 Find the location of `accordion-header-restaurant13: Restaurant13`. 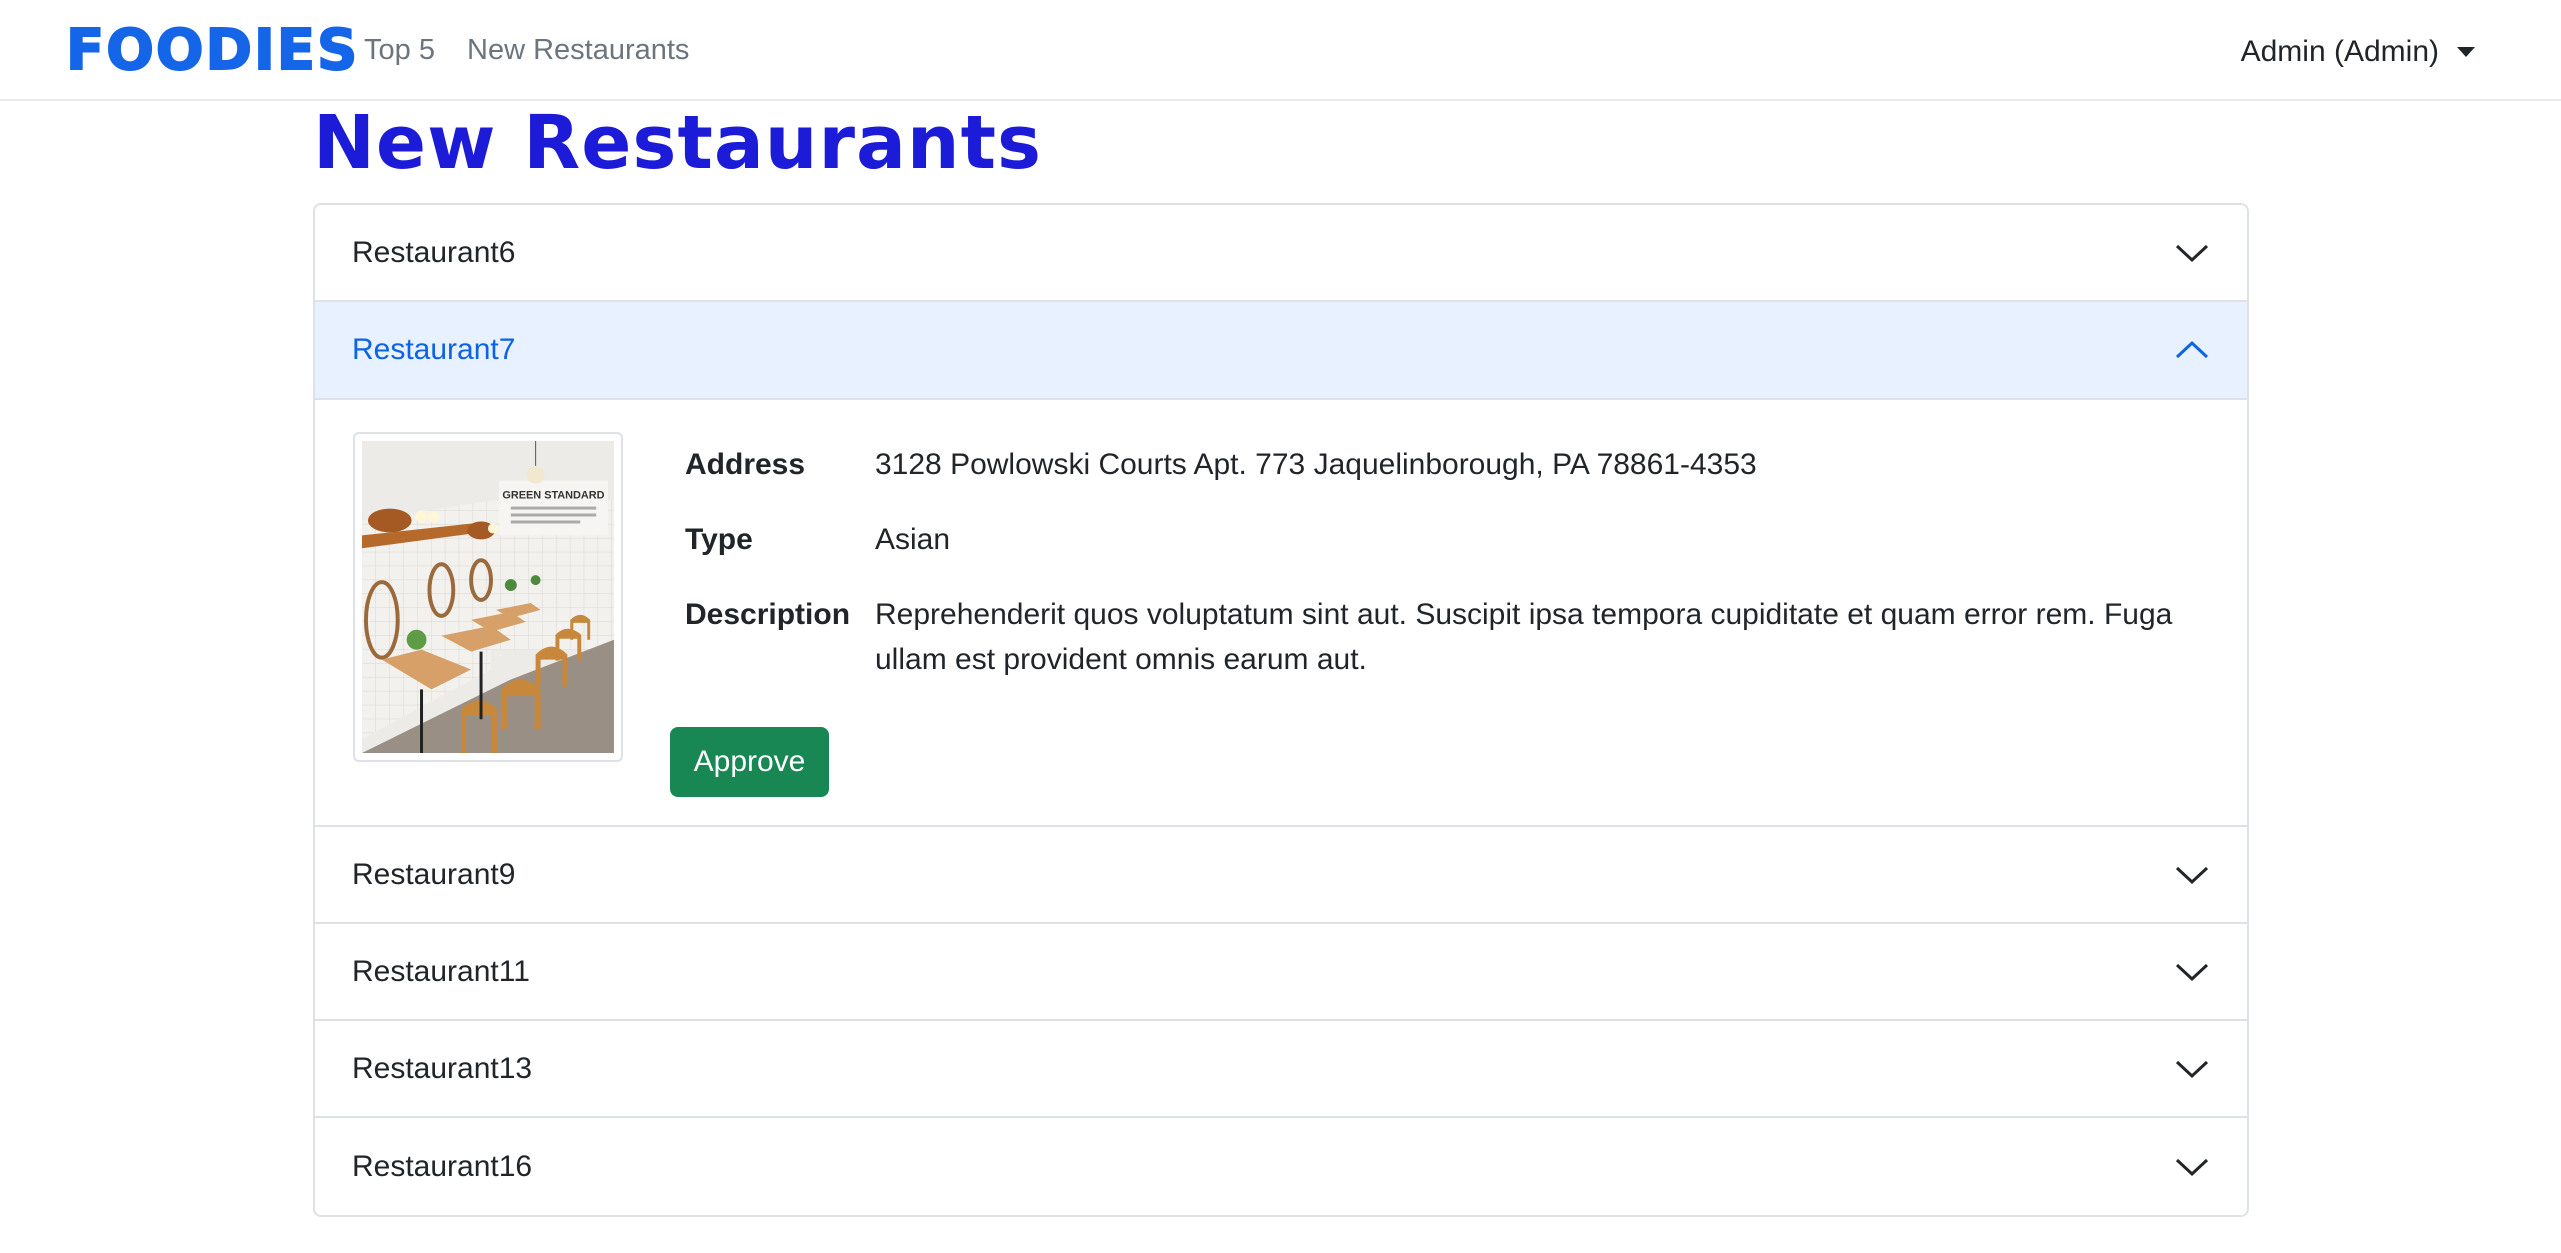

accordion-header-restaurant13: Restaurant13 is located at coordinates (1281, 1069).